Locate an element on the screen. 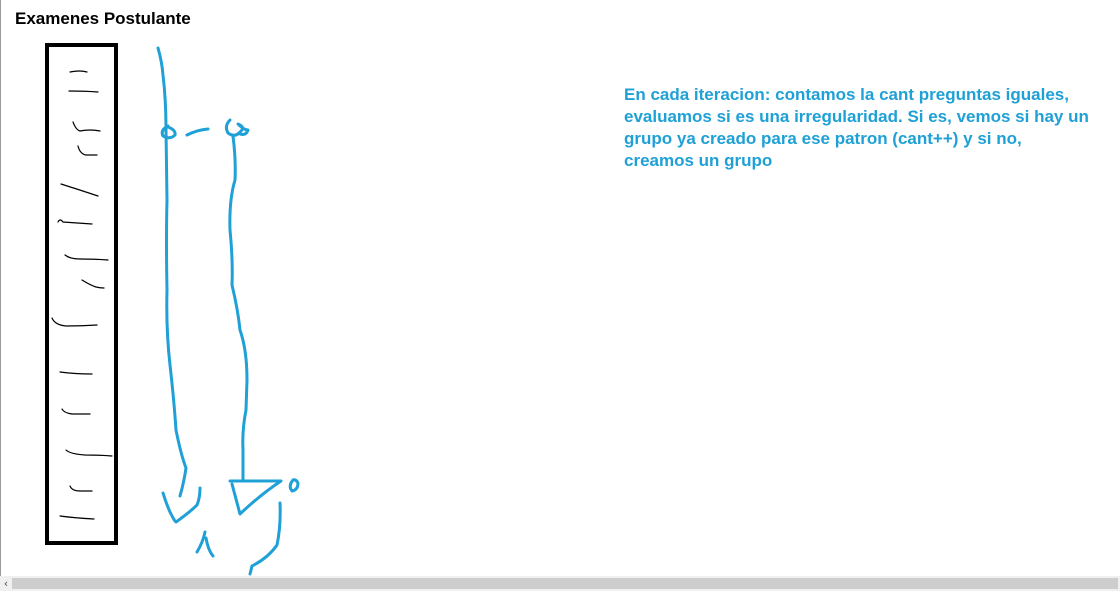  sketch-triangle is located at coordinates (255, 497).